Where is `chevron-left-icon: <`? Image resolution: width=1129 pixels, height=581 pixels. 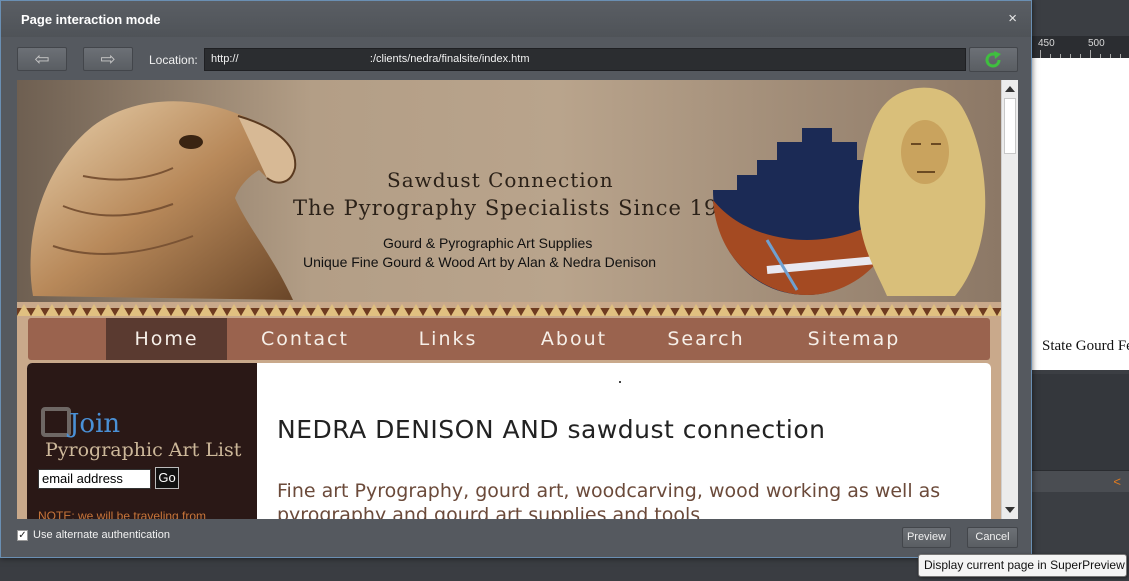 chevron-left-icon: < is located at coordinates (1117, 481).